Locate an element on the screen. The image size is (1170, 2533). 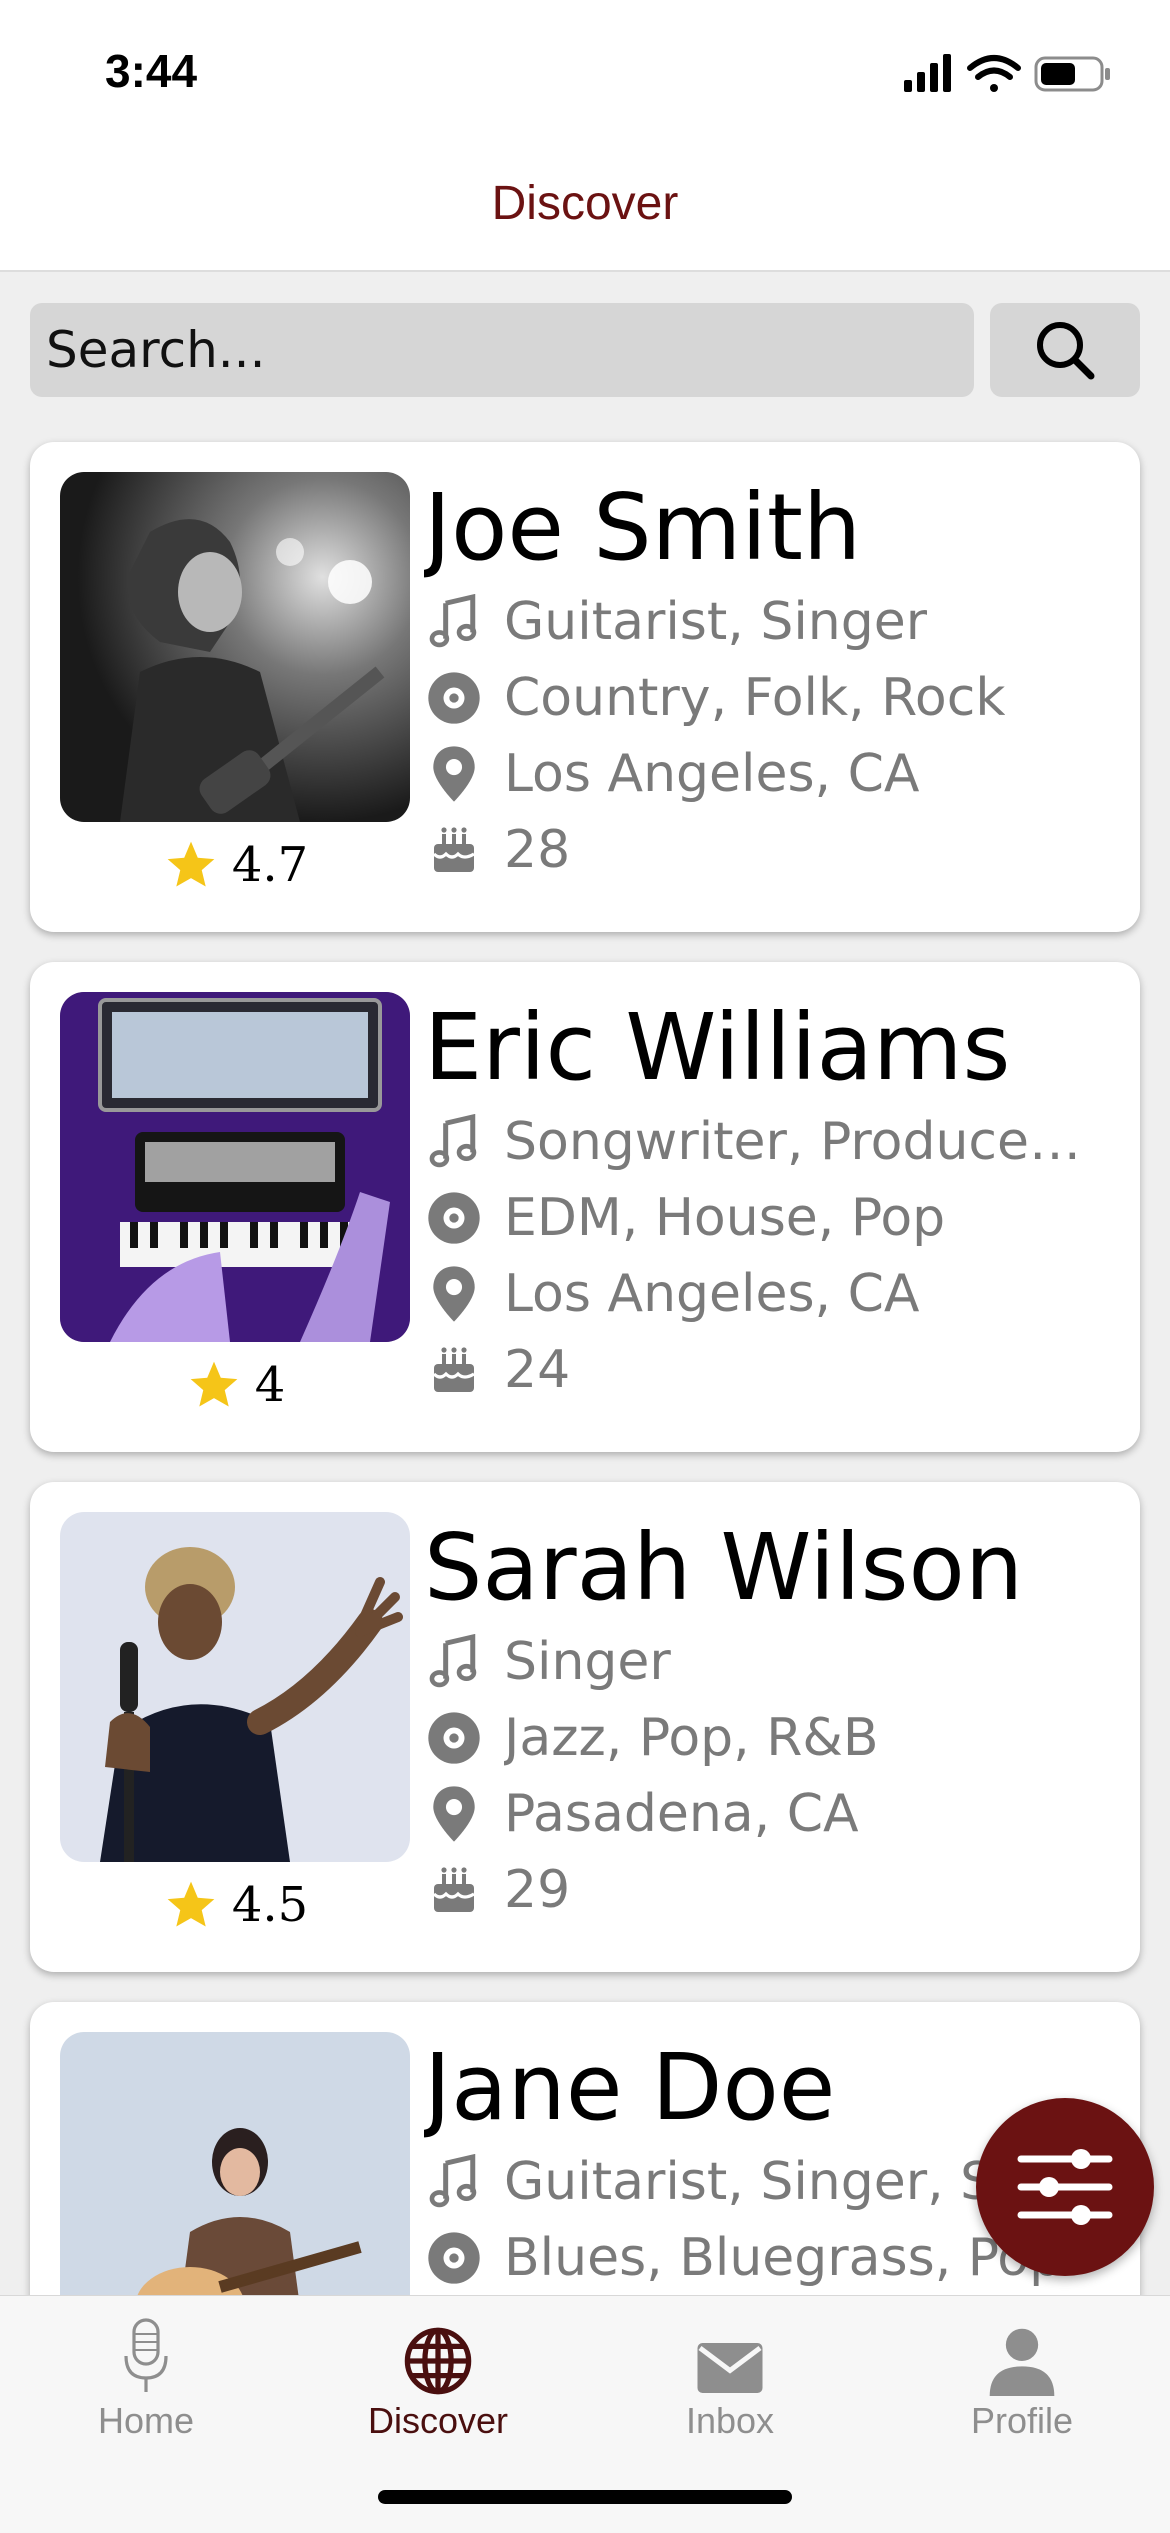
home-indicator is located at coordinates (585, 2497).